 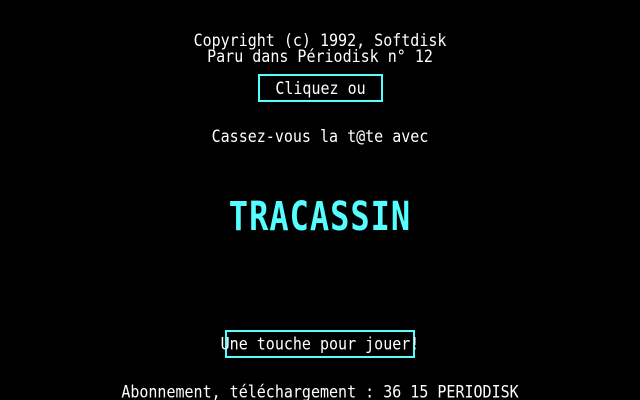 I want to click on published-in-text: Paru dans Périodisk n° 12, so click(x=320, y=56).